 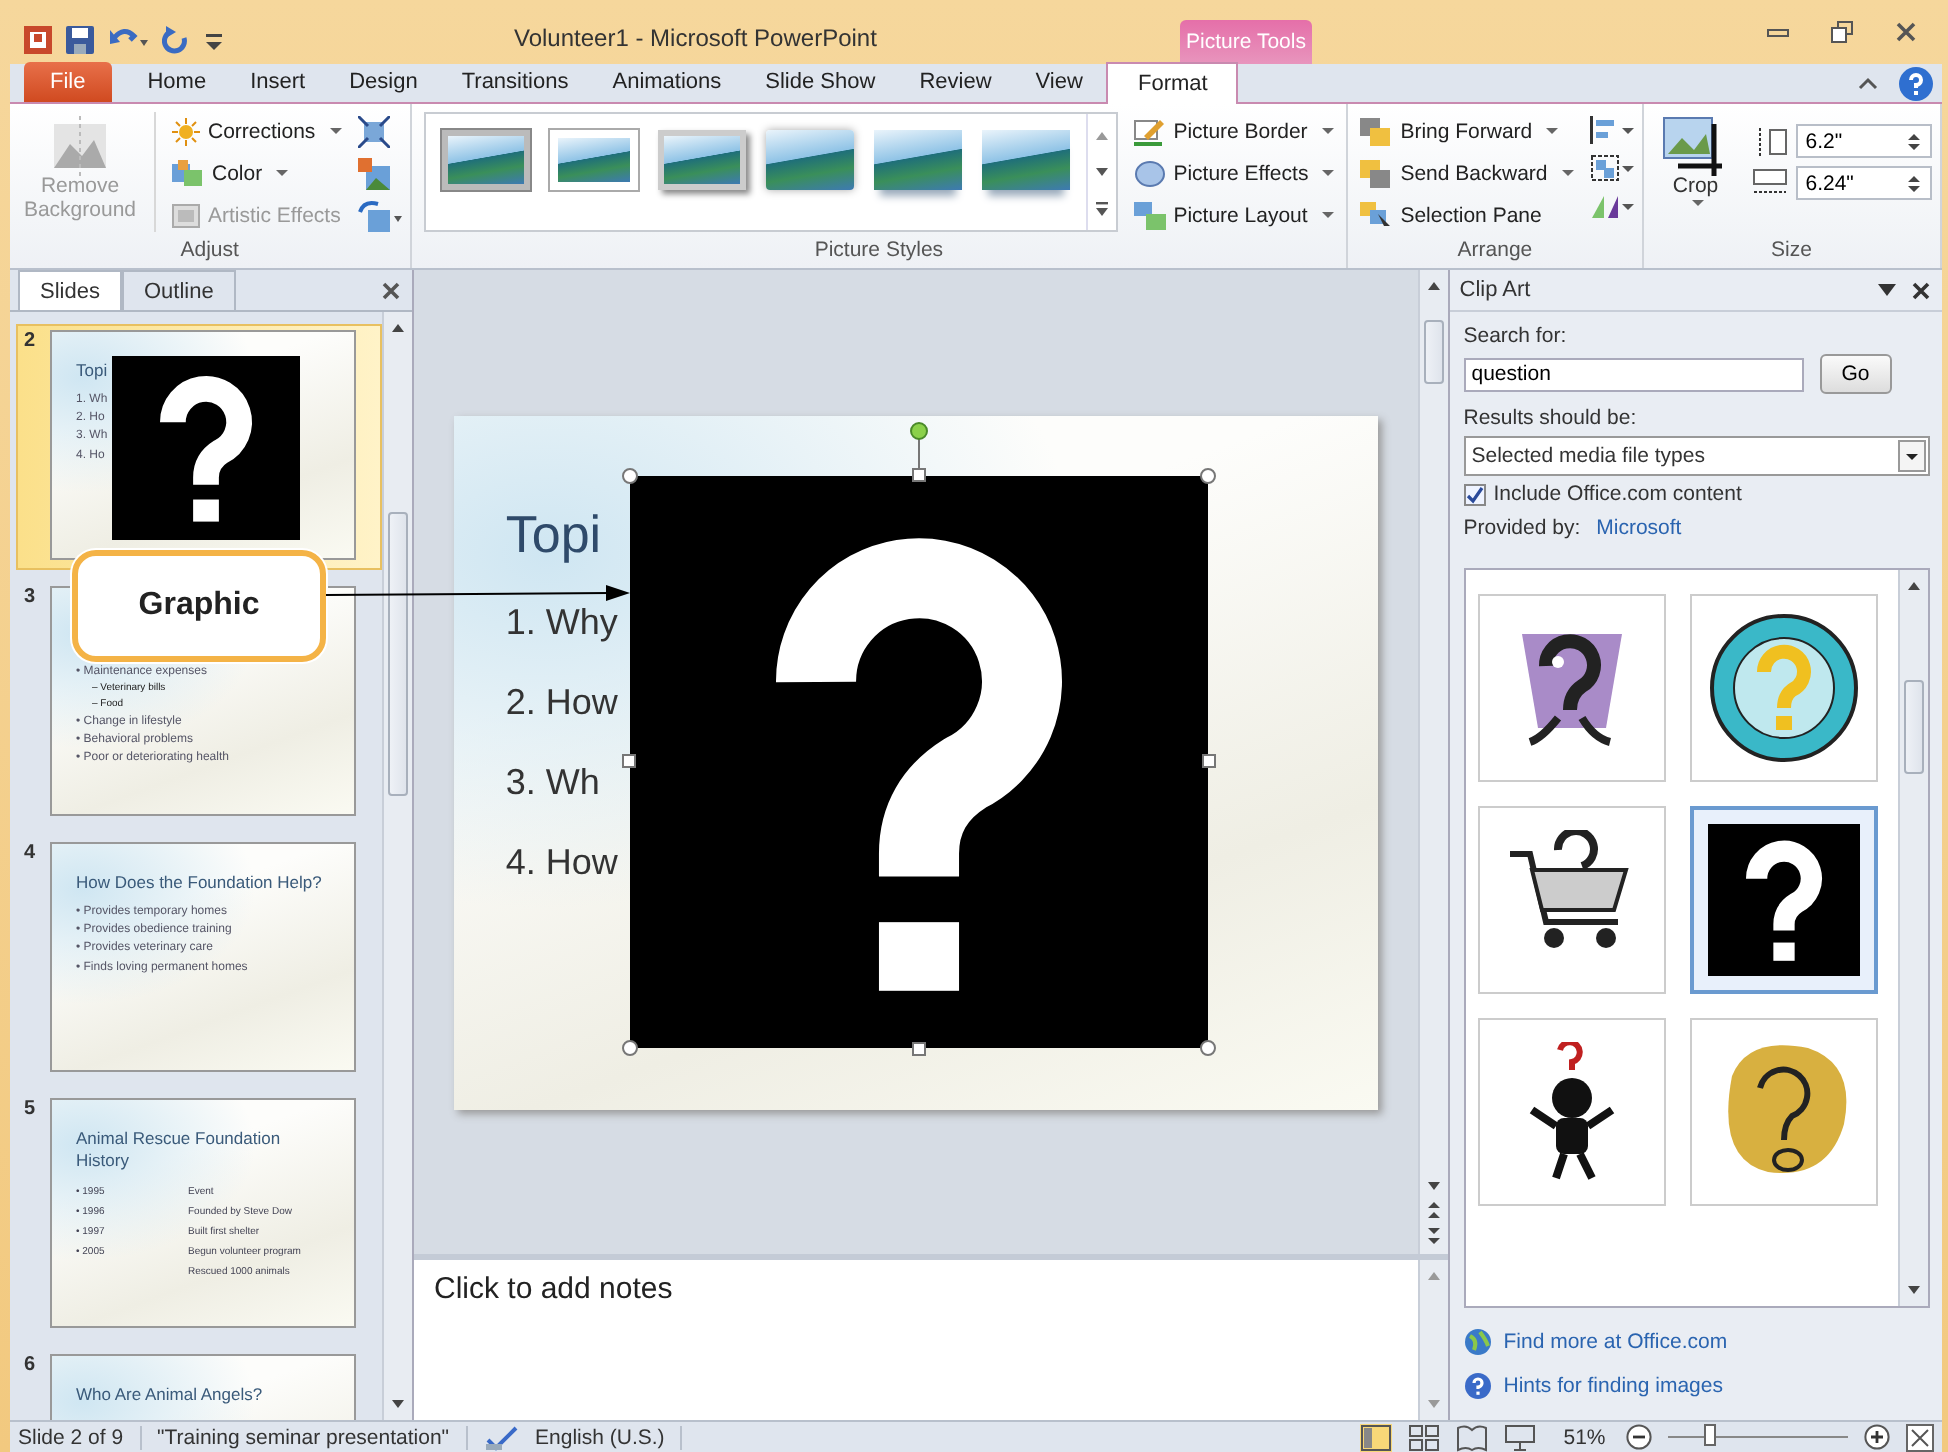 I want to click on fit-to-window-icon, so click(x=1919, y=1437).